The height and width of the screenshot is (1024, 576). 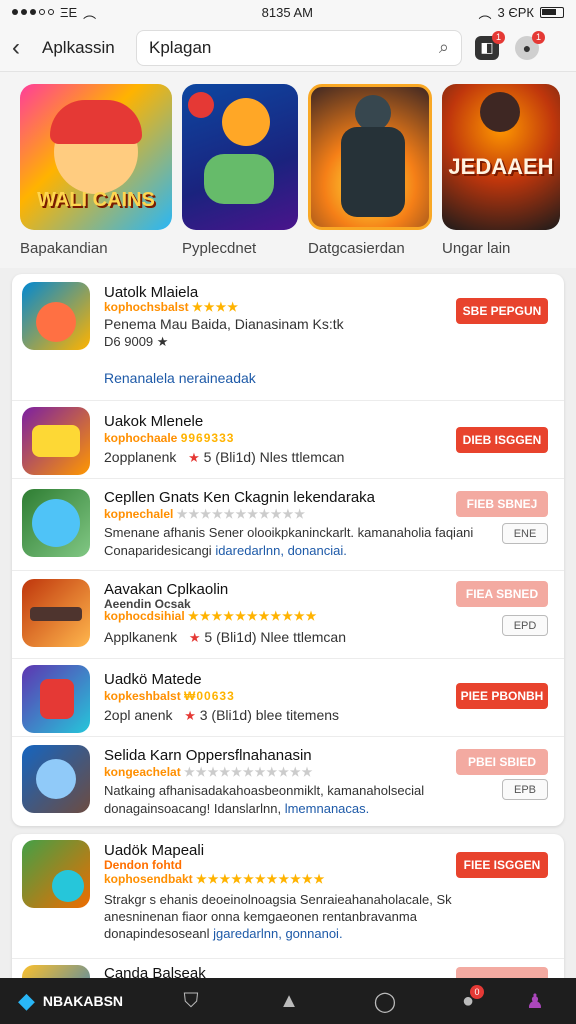 I want to click on featured-item: JEDAAEH Ungar lain, so click(x=501, y=170).